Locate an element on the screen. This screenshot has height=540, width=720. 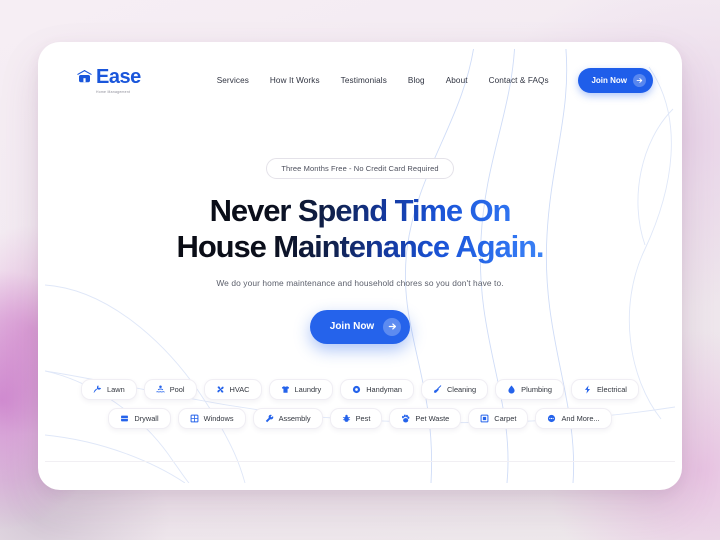
service-chip-windows: Windows is located at coordinates (211, 418).